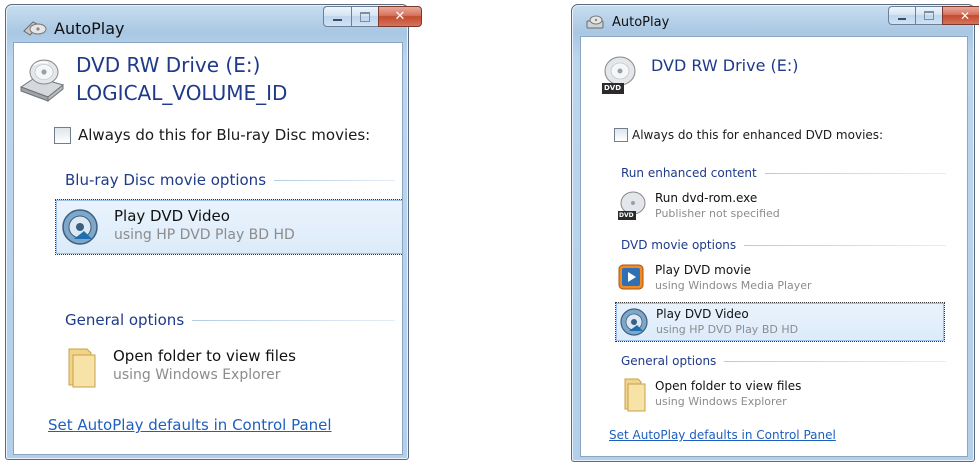 This screenshot has width=979, height=466. Describe the element at coordinates (757, 135) in the screenshot. I see `always-do-this-label: Always do this for enhanced DVD movies:` at that location.